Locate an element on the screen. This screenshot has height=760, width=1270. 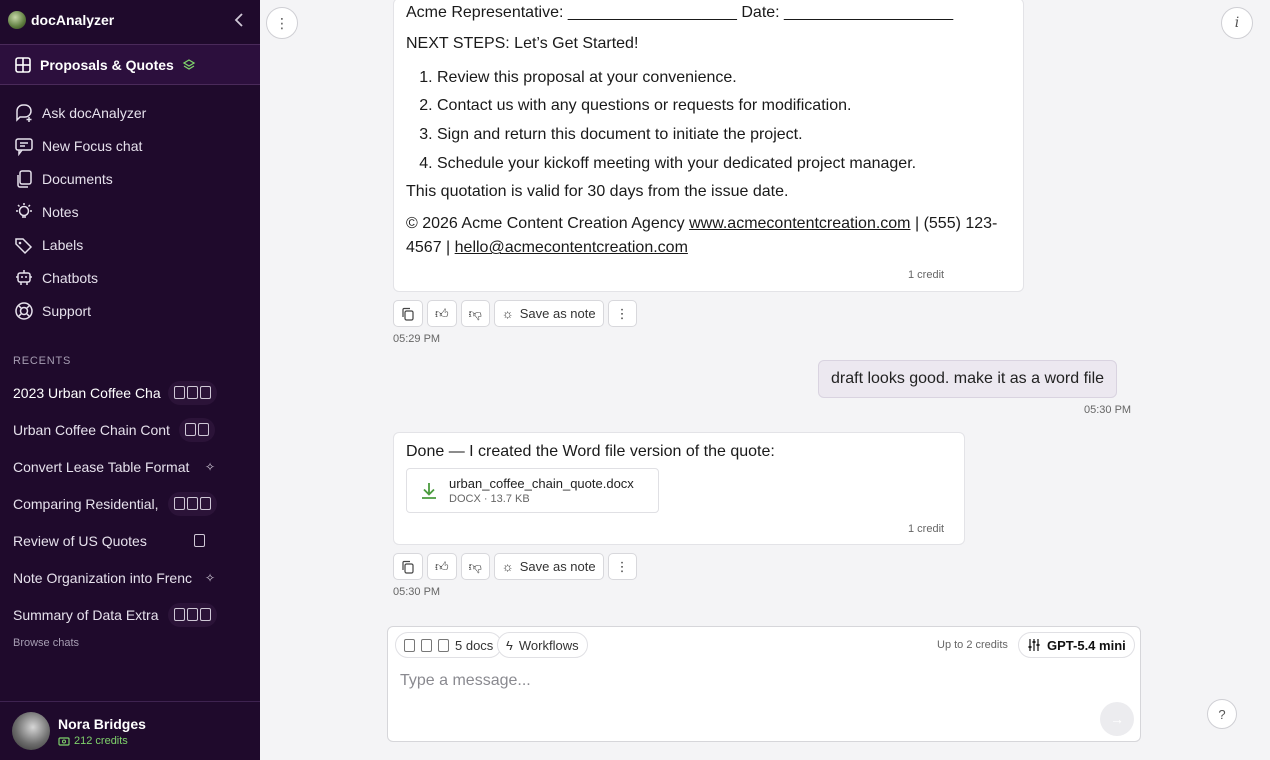
nav-notes: Notes is located at coordinates (130, 211).